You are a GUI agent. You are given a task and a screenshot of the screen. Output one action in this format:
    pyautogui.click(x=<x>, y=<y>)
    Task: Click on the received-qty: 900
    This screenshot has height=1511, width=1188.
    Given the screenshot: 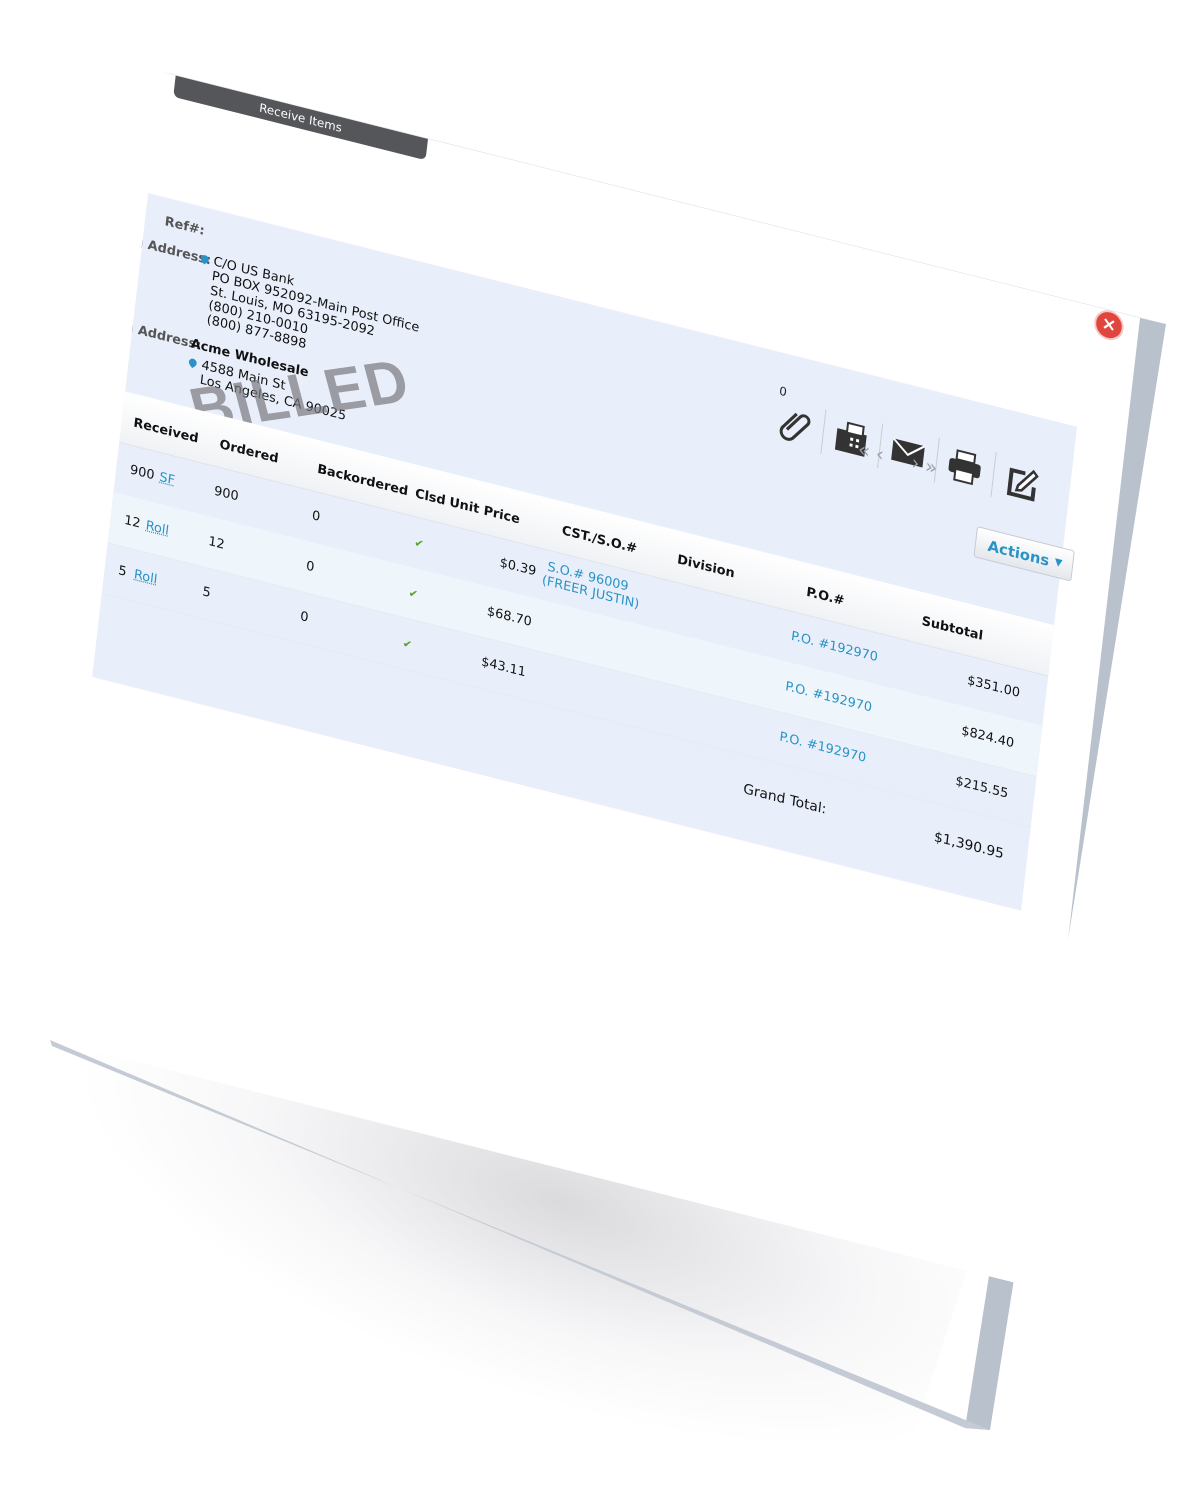 What is the action you would take?
    pyautogui.click(x=142, y=473)
    